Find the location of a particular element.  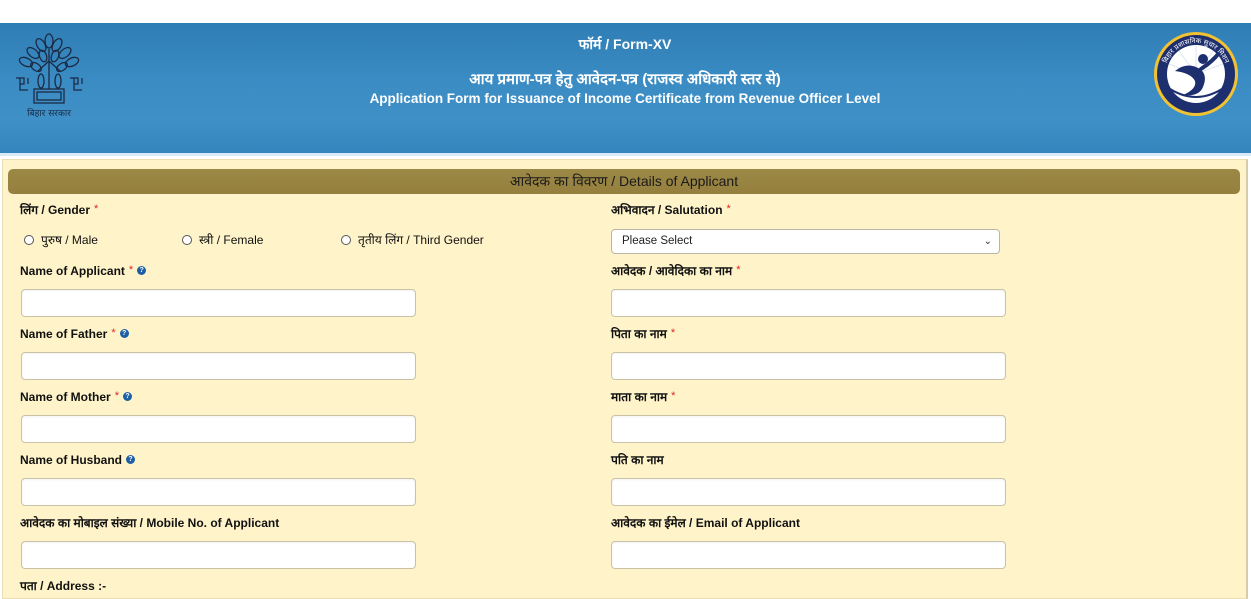

husband-name-en-label: Name of Husband? is located at coordinates (78, 460).